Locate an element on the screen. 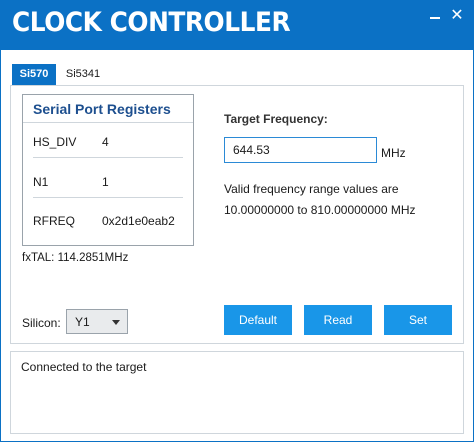 The image size is (474, 442). status-text: Connected to the target is located at coordinates (84, 367).